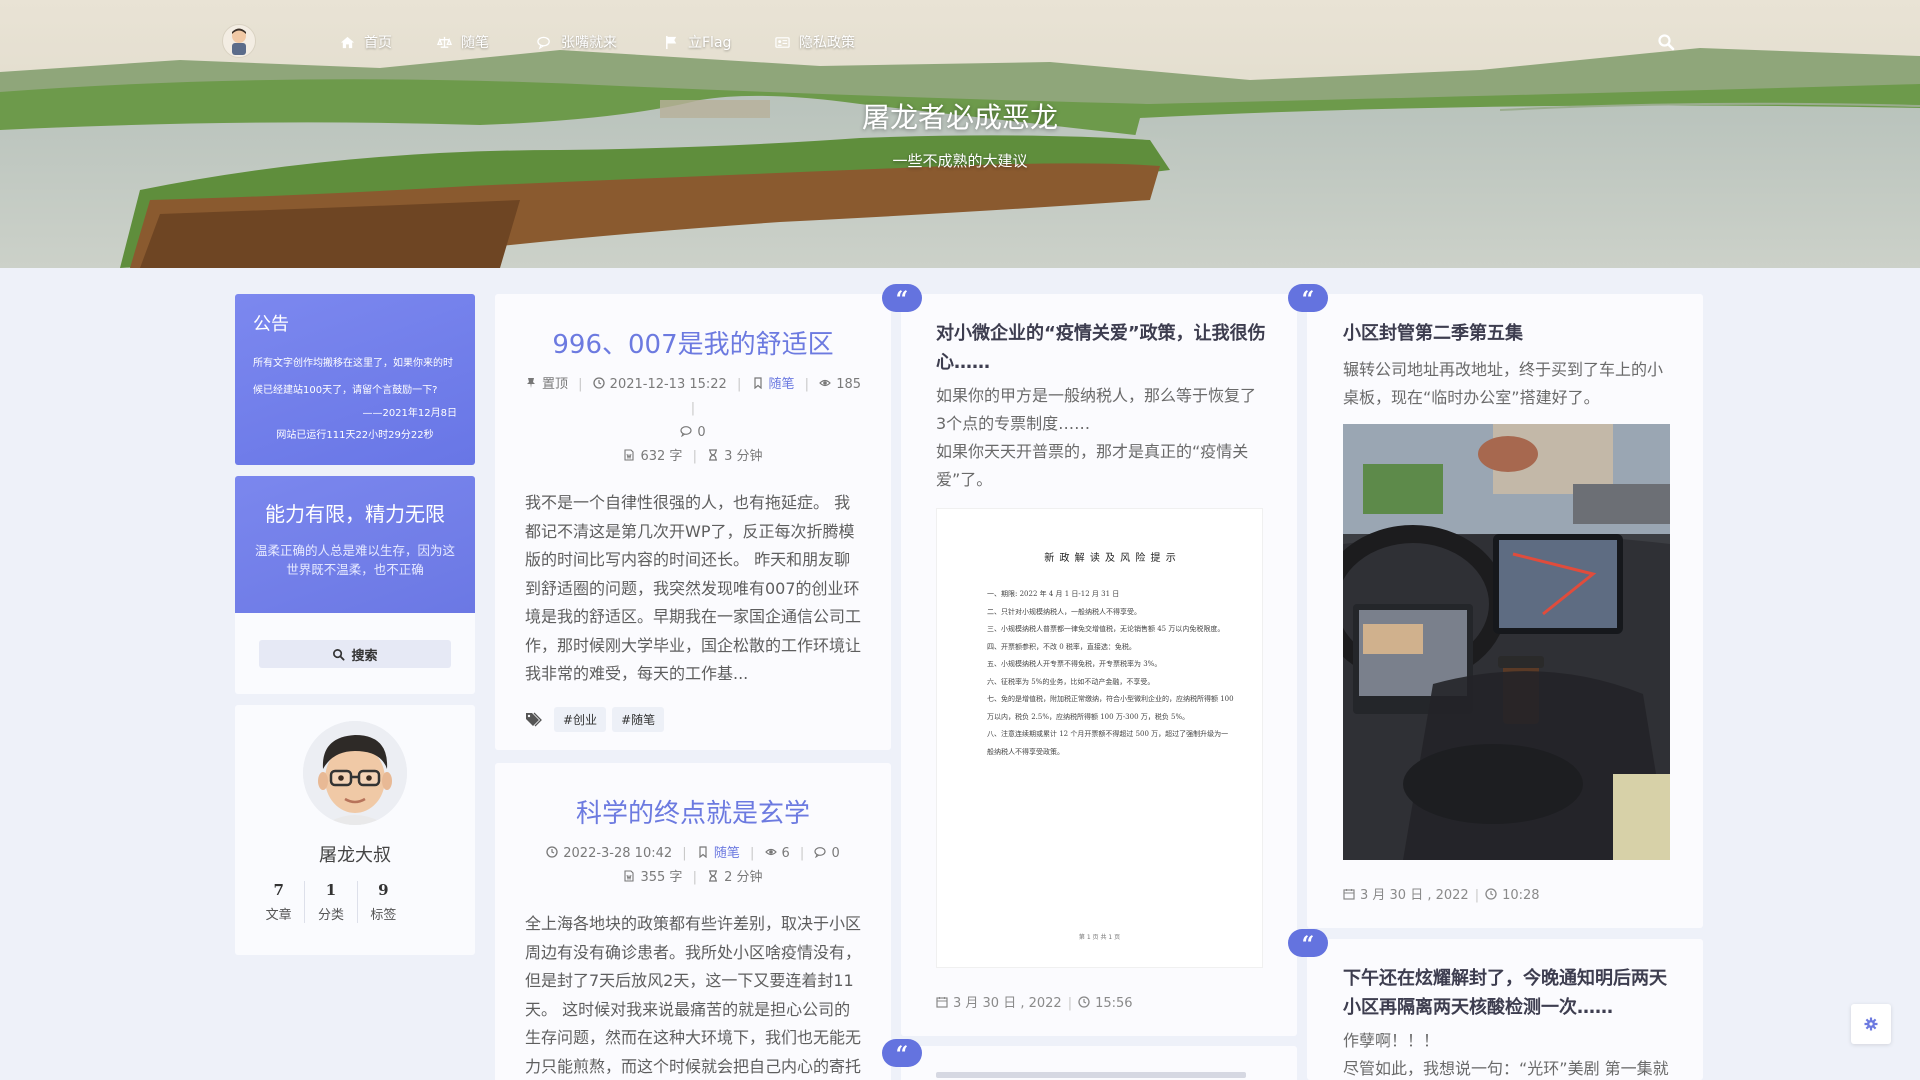 The width and height of the screenshot is (1920, 1080). I want to click on post-date: 2022-3-28 10:42, so click(611, 853).